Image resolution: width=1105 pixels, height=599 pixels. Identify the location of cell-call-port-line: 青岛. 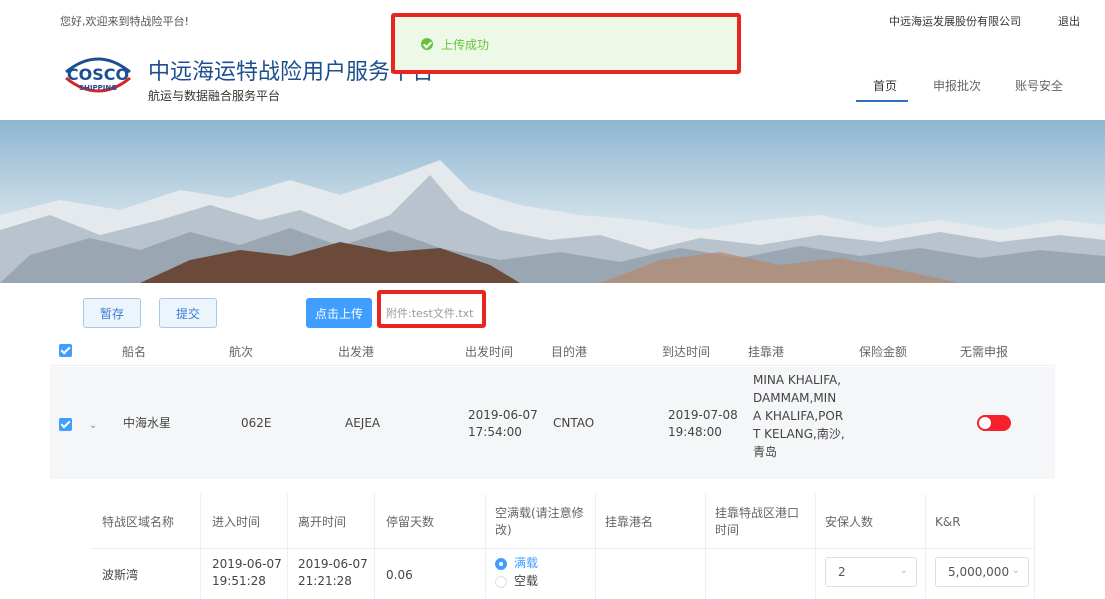
(765, 452).